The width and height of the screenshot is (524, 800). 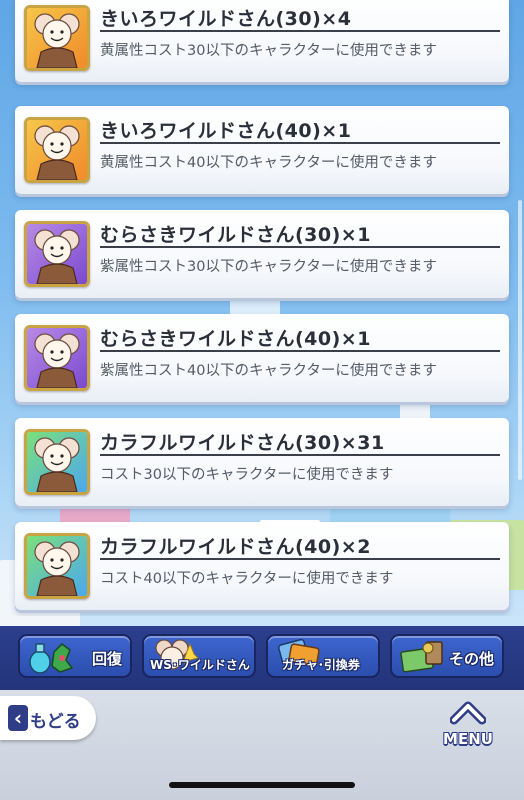 What do you see at coordinates (300, 338) in the screenshot?
I see `item-title: むらさきワイルドさん(40)×1` at bounding box center [300, 338].